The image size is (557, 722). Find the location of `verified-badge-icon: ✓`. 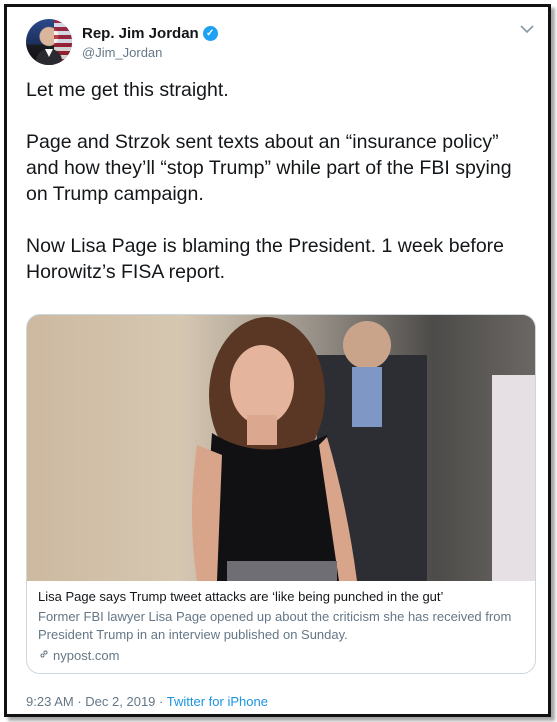

verified-badge-icon: ✓ is located at coordinates (210, 33).